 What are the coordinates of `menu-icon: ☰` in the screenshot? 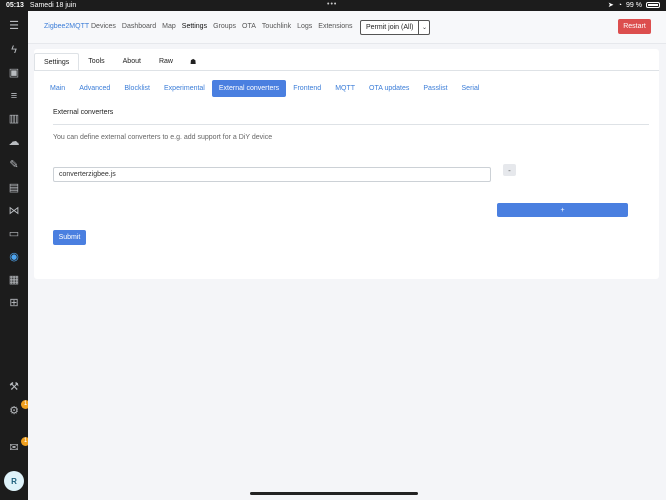 It's located at (14, 26).